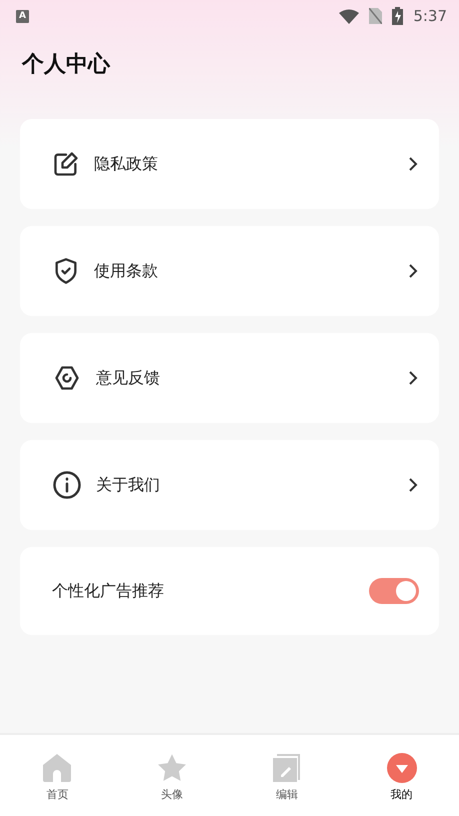 This screenshot has width=459, height=816. Describe the element at coordinates (126, 271) in the screenshot. I see `menu-label: 使用条款` at that location.